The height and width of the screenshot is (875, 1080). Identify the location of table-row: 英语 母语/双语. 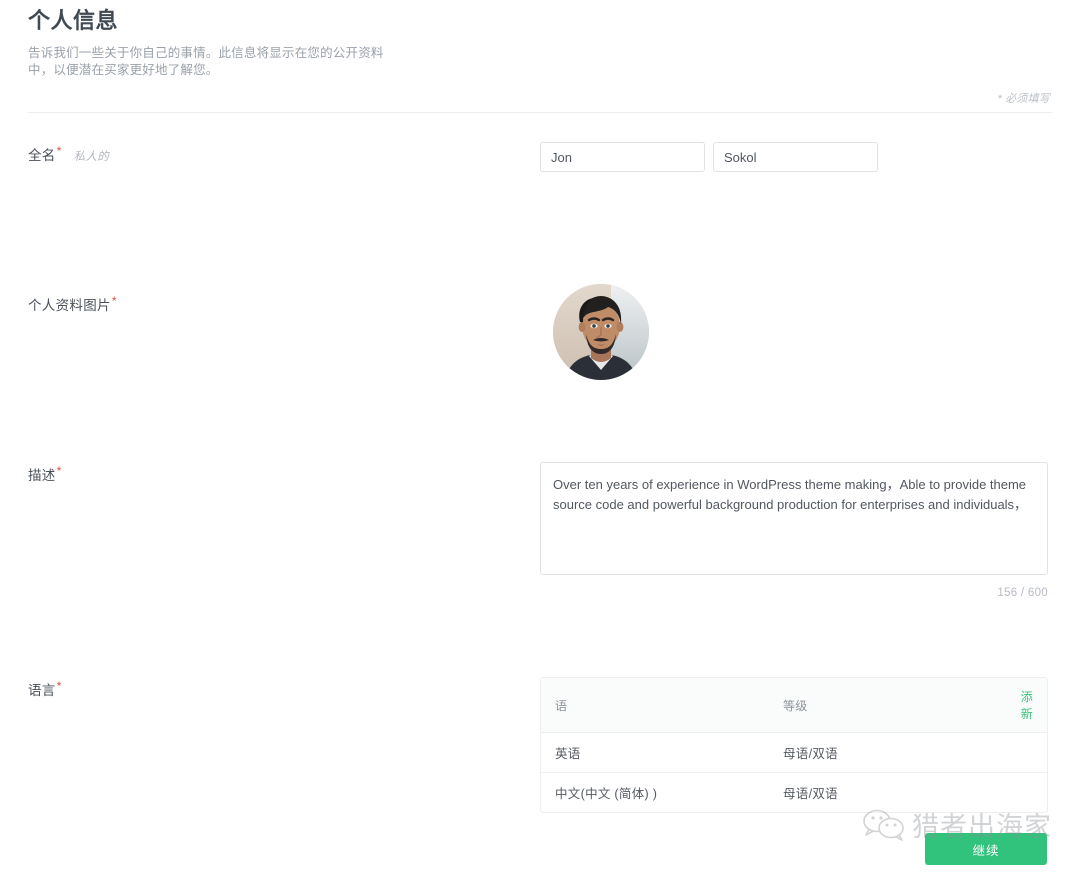
(794, 753).